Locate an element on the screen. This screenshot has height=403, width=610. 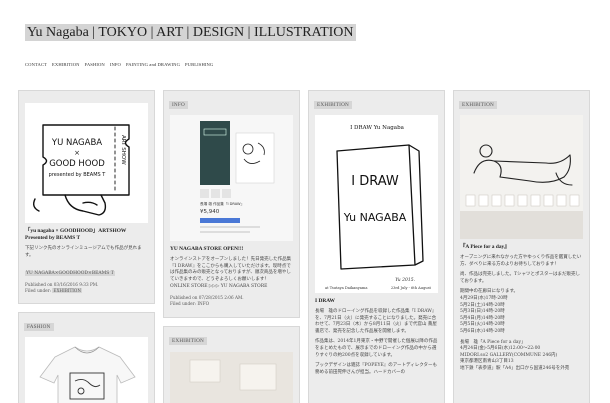
store-image: 長場 雄 作品集『I DRAW』 ¥5,940 is located at coordinates (231, 178).